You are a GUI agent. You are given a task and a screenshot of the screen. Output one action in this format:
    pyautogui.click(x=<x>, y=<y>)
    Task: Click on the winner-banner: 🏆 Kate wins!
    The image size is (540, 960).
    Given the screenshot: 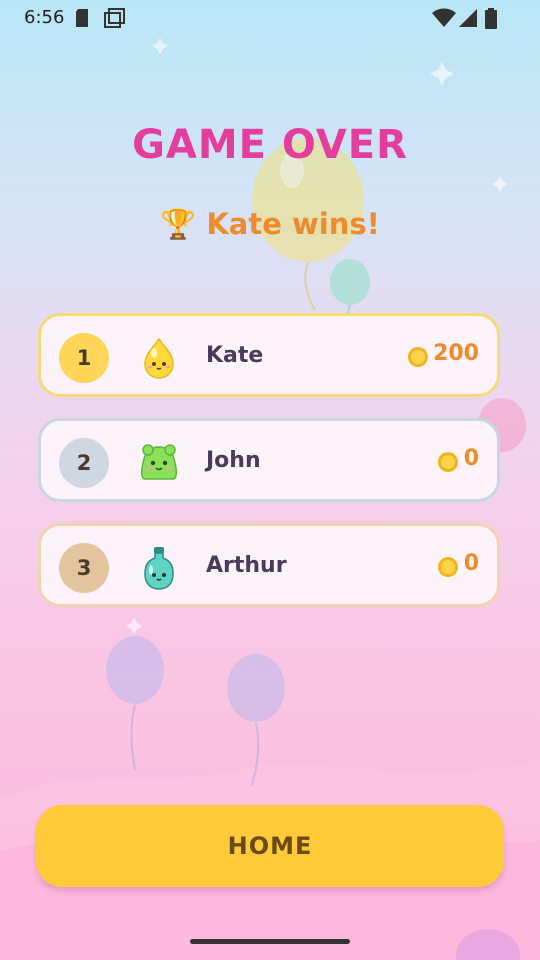 What is the action you would take?
    pyautogui.click(x=270, y=224)
    